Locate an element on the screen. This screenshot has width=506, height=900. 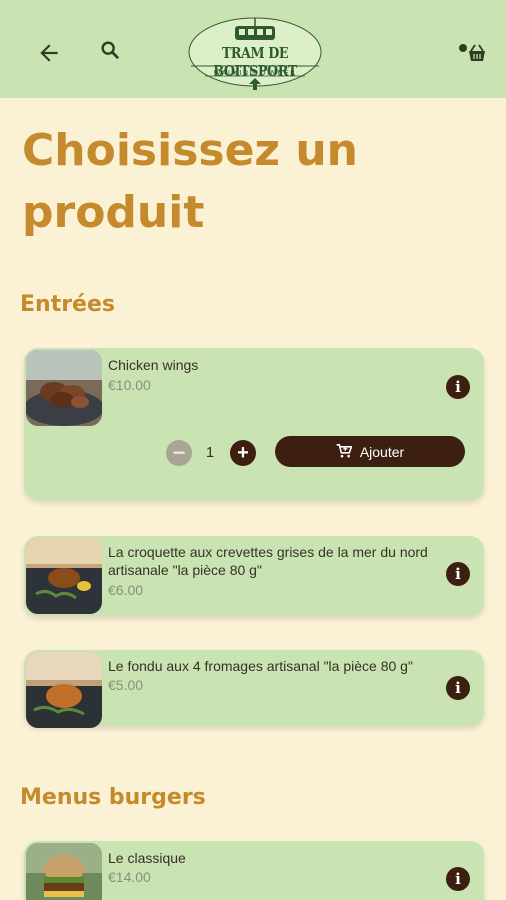
increase-quantity-button: + is located at coordinates (243, 453).